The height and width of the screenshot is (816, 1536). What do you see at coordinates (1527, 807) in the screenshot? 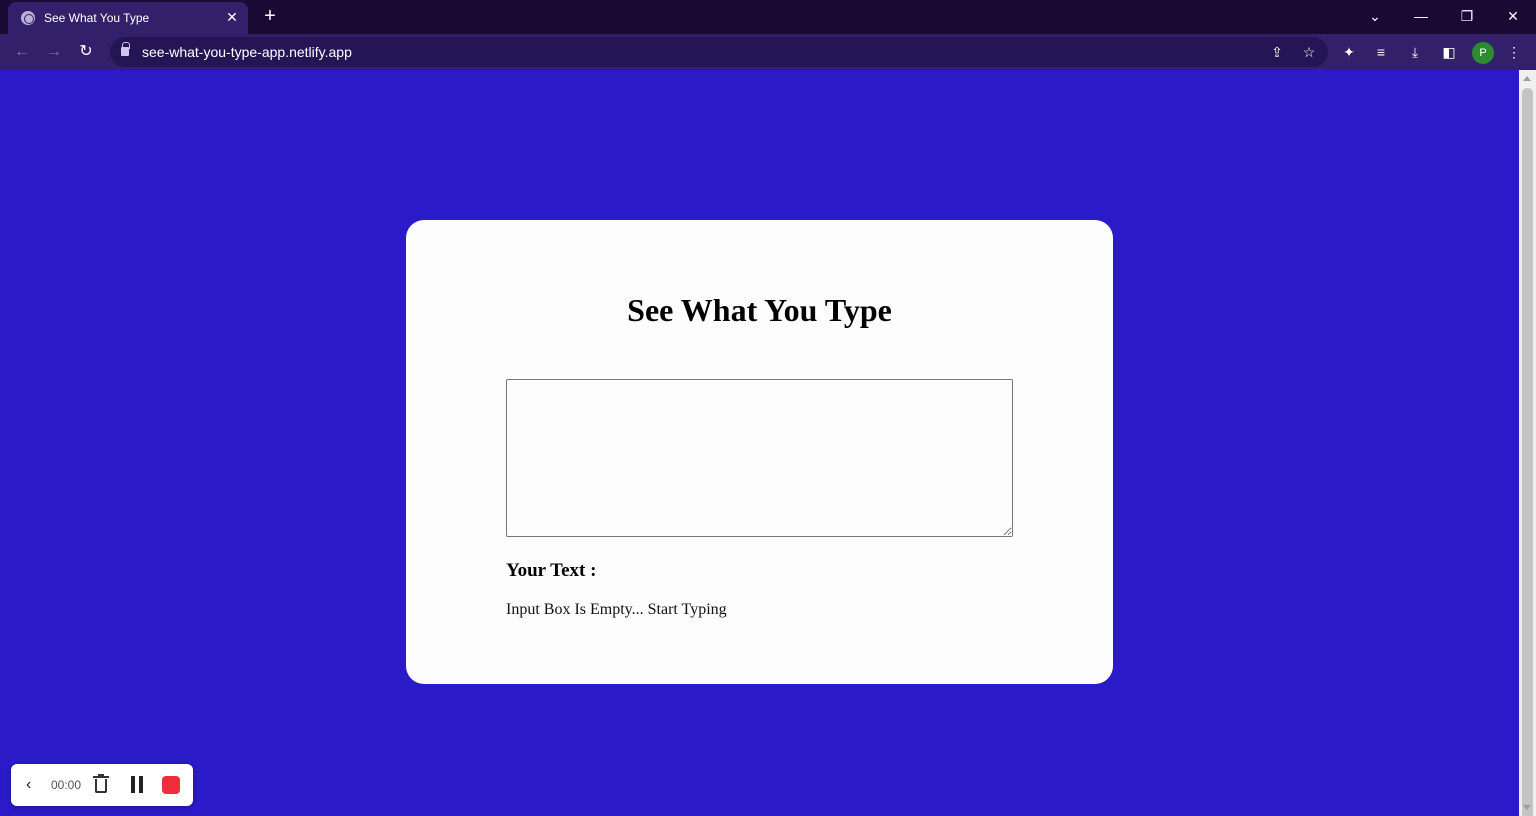
I see `scroll-down-arrow-icon` at bounding box center [1527, 807].